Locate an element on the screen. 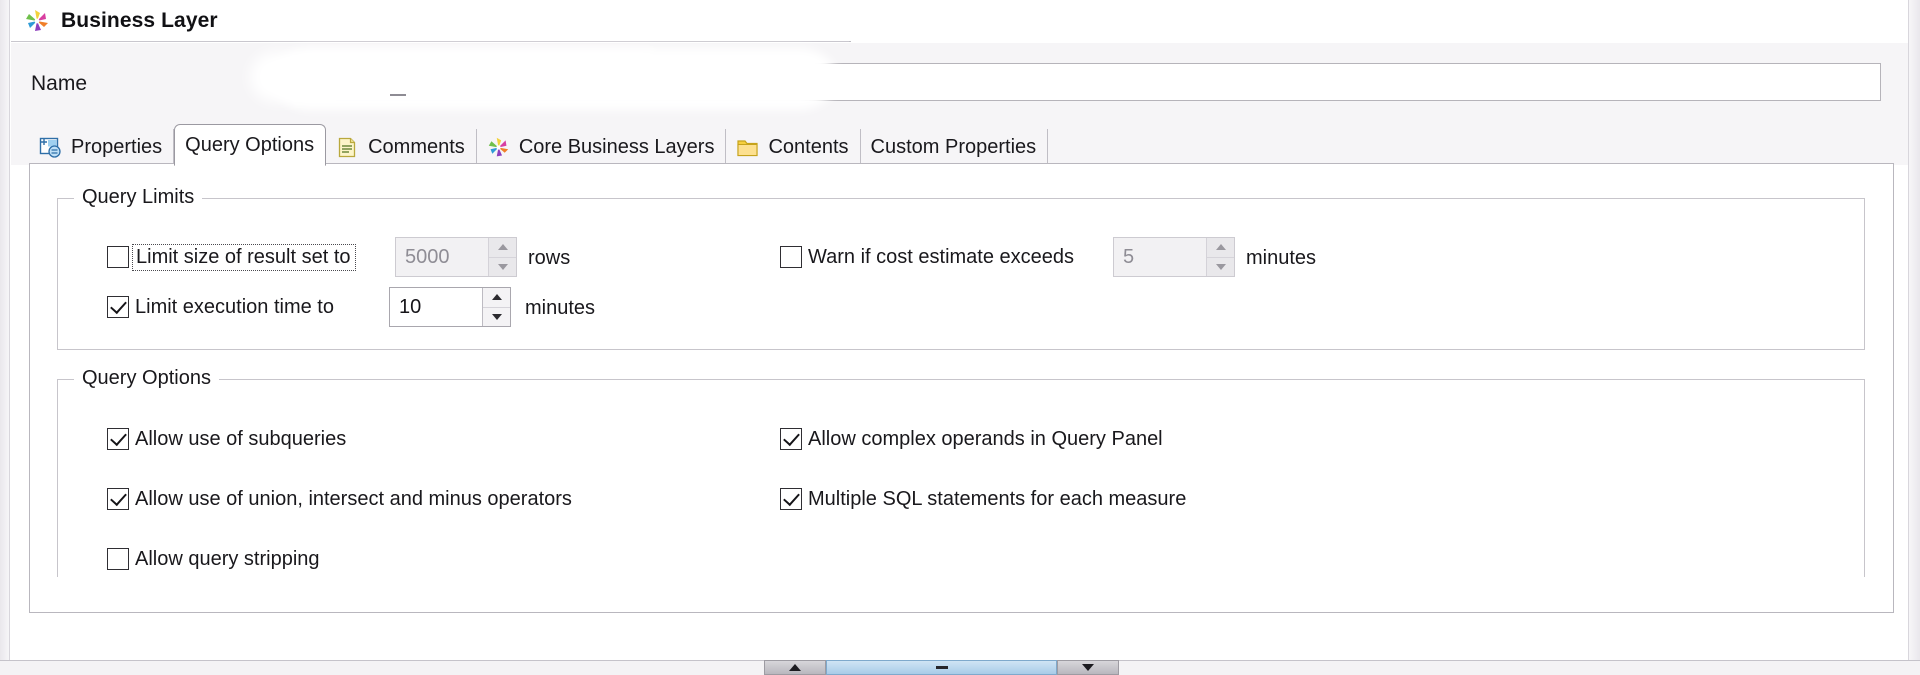 The width and height of the screenshot is (1920, 675). triangle-down-icon is located at coordinates (1088, 667).